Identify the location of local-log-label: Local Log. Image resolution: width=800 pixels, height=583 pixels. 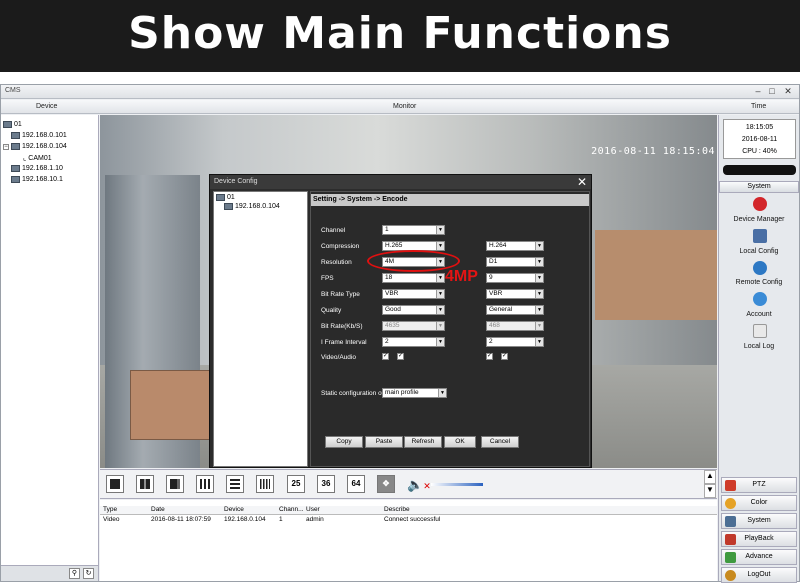
(759, 346).